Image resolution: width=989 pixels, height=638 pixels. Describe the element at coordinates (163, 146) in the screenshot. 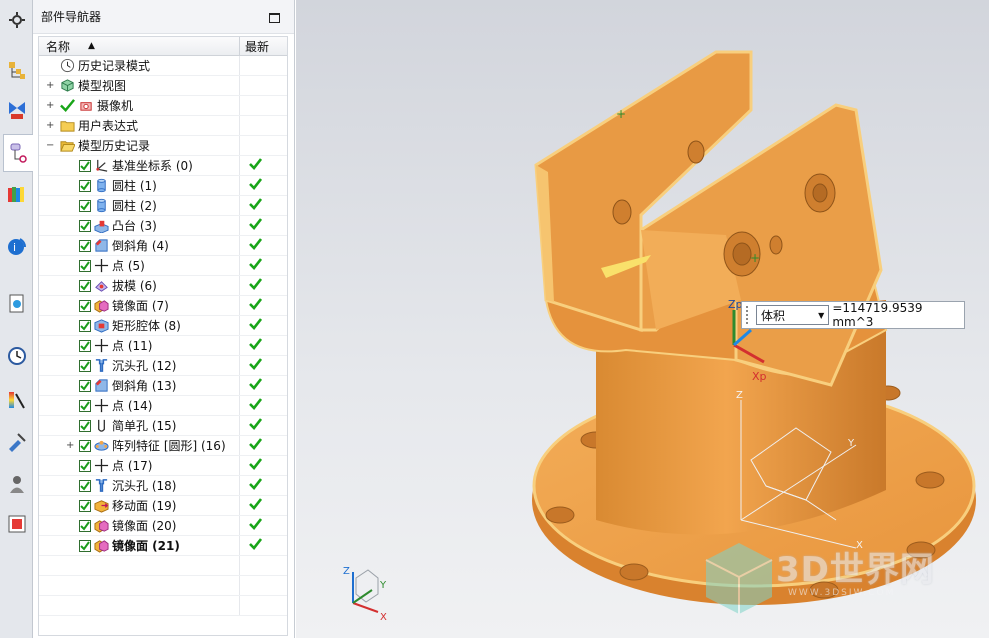

I see `tree-row: − 模型历史记录` at that location.